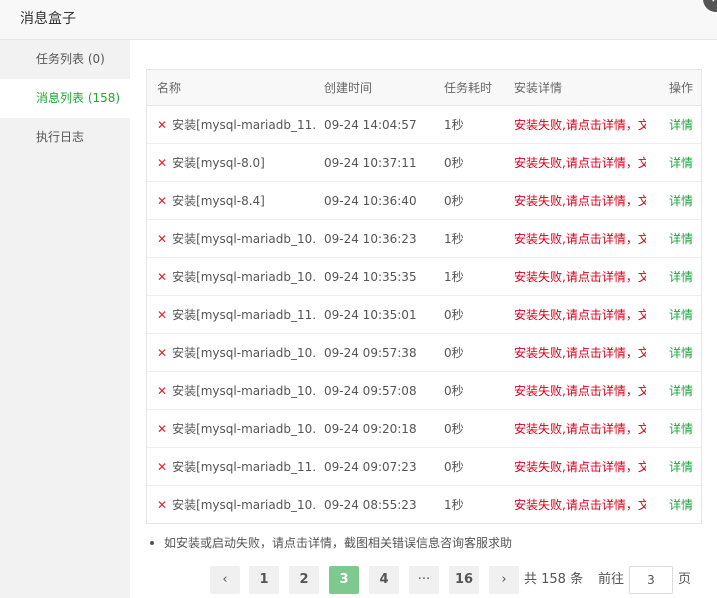 The width and height of the screenshot is (717, 598). I want to click on ellipsis-icon: ···, so click(424, 580).